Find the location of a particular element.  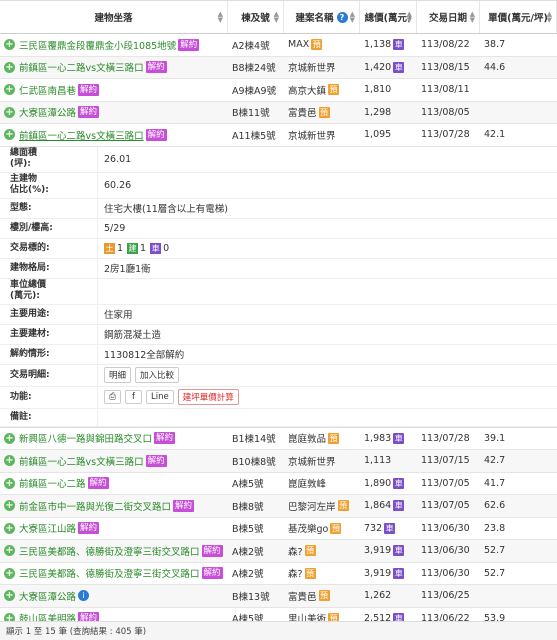

project-name: 京城新世界 is located at coordinates (312, 136).